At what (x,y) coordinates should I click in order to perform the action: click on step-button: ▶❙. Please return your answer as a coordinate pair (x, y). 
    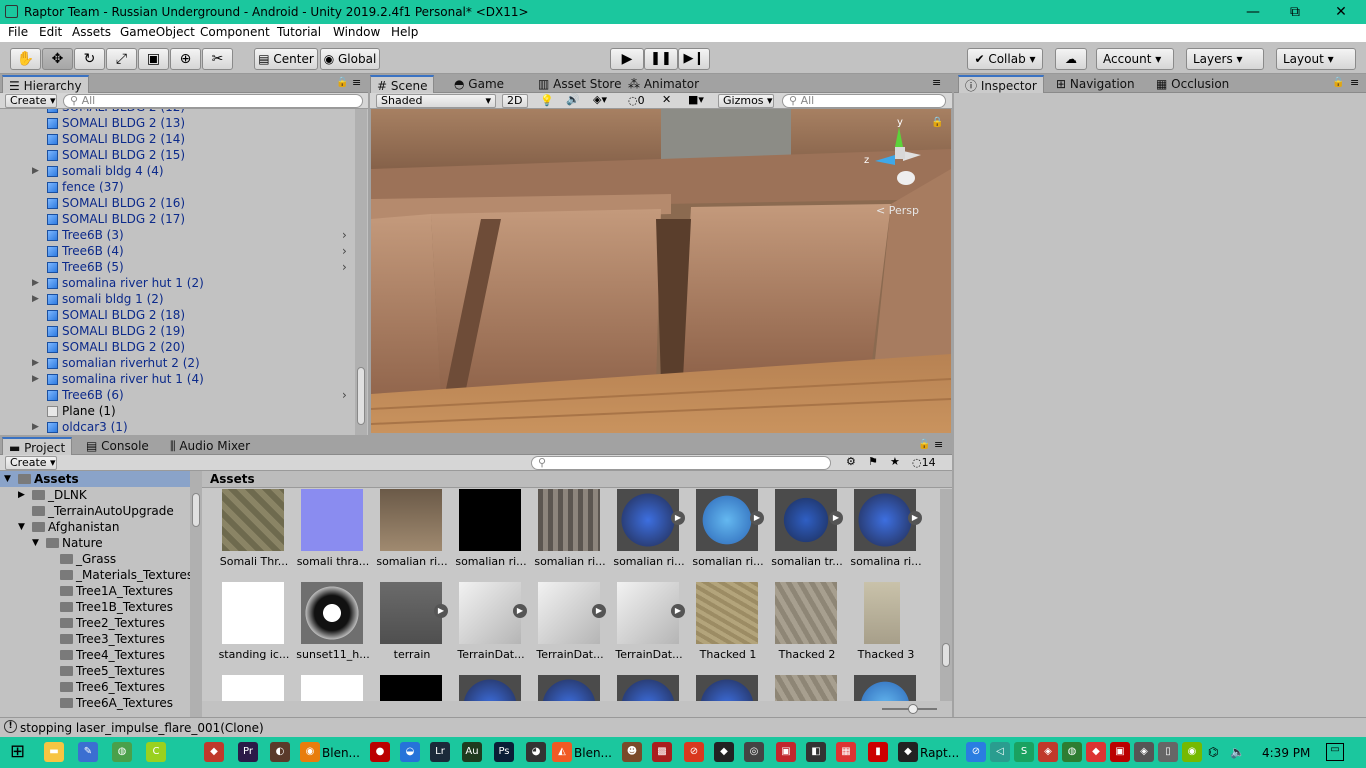
    Looking at the image, I should click on (694, 59).